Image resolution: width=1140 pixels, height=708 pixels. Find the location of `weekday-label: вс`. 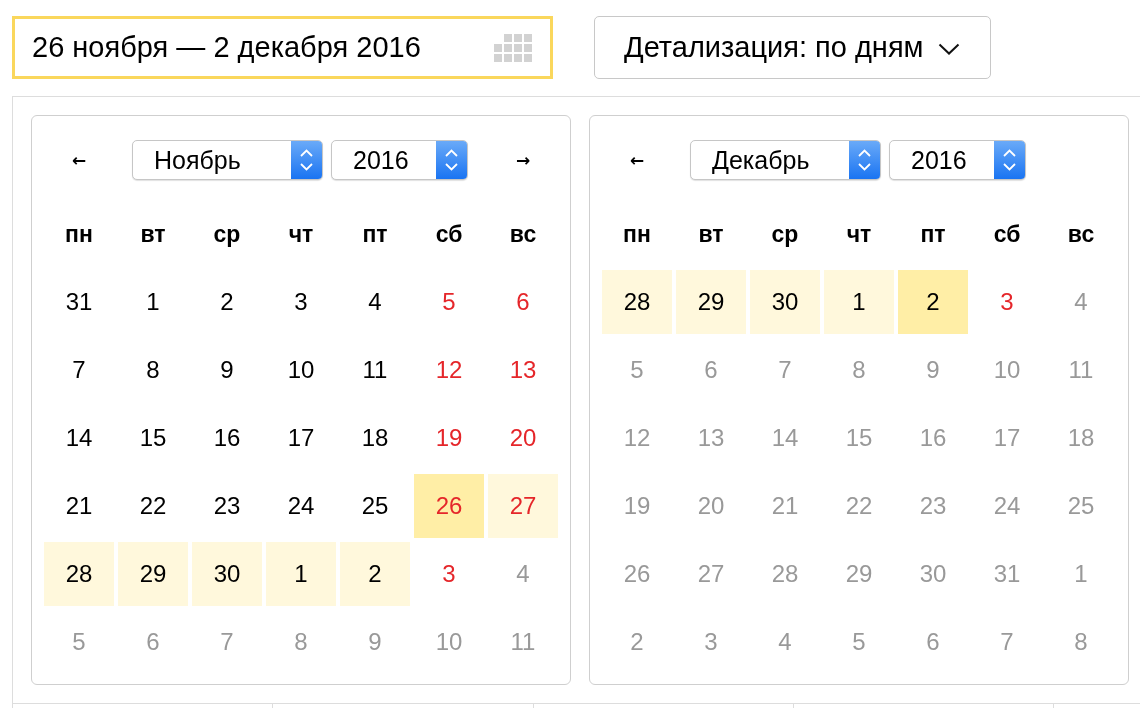

weekday-label: вс is located at coordinates (523, 234).